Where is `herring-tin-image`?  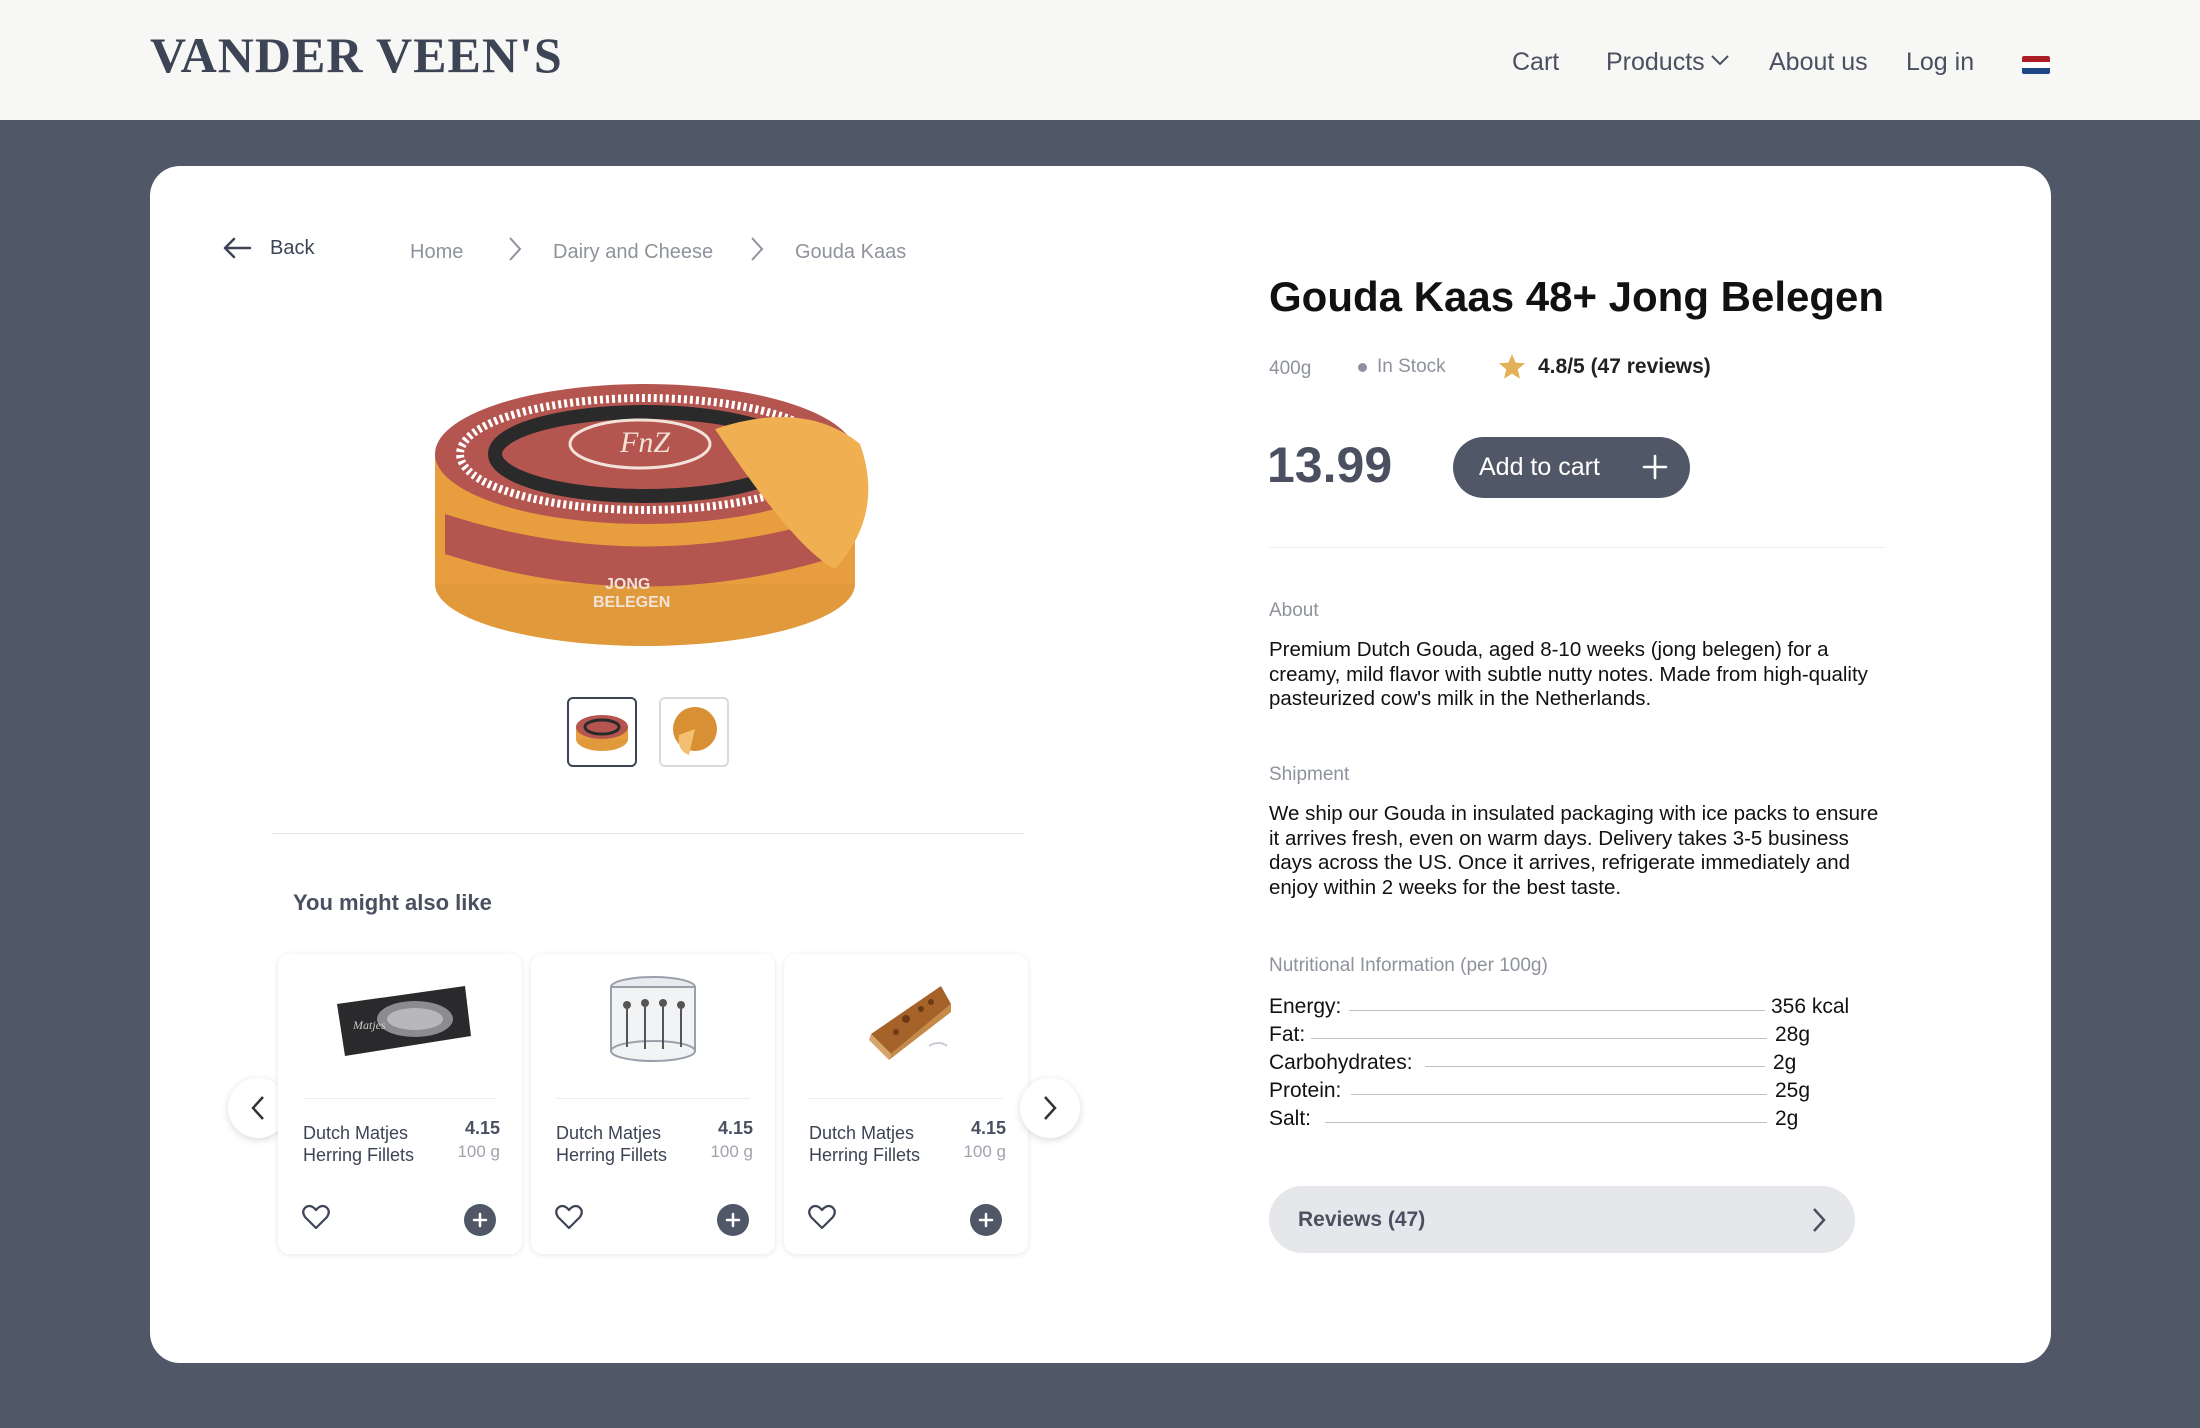
herring-tin-image is located at coordinates (653, 1019).